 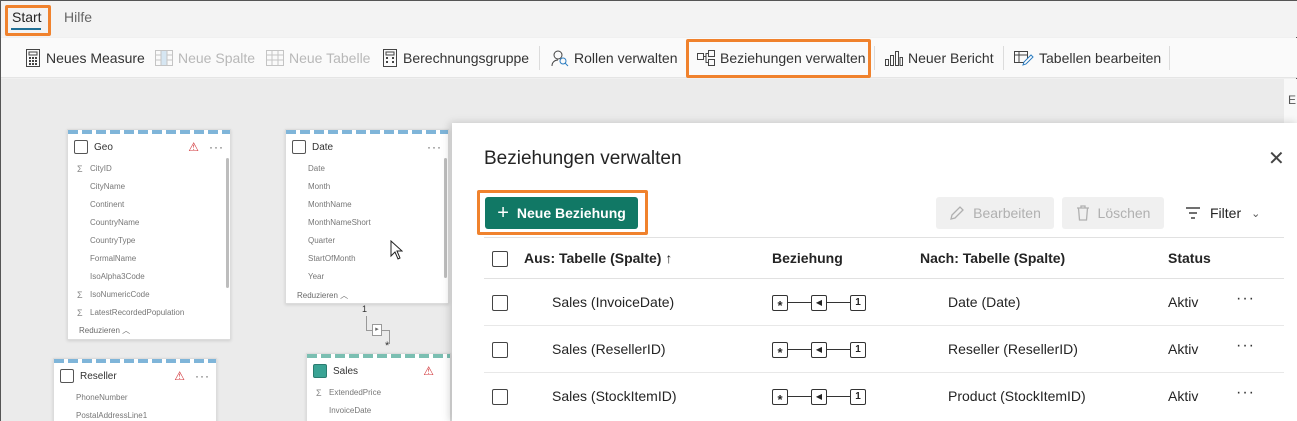 I want to click on column-header-relationship: Beziehung, so click(x=807, y=258).